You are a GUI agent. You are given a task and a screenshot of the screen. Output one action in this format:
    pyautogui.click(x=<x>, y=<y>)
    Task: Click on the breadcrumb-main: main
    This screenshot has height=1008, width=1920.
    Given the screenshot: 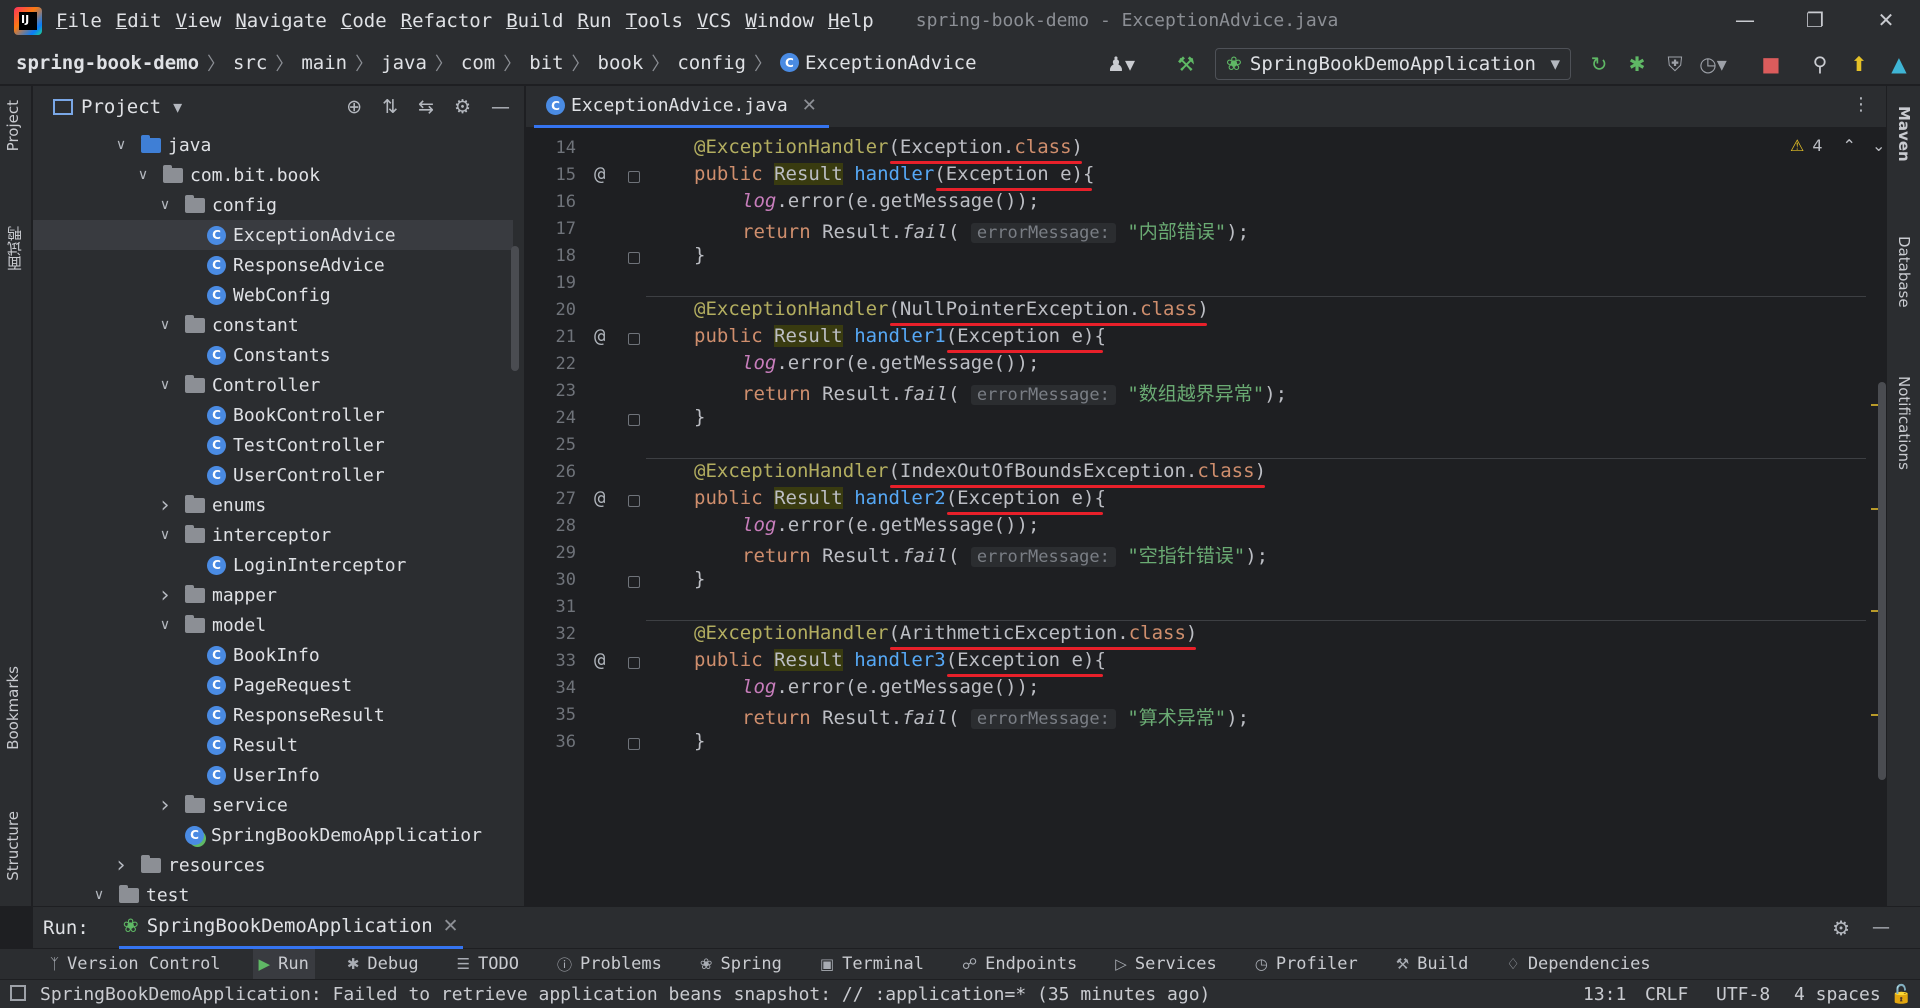 What is the action you would take?
    pyautogui.click(x=324, y=63)
    